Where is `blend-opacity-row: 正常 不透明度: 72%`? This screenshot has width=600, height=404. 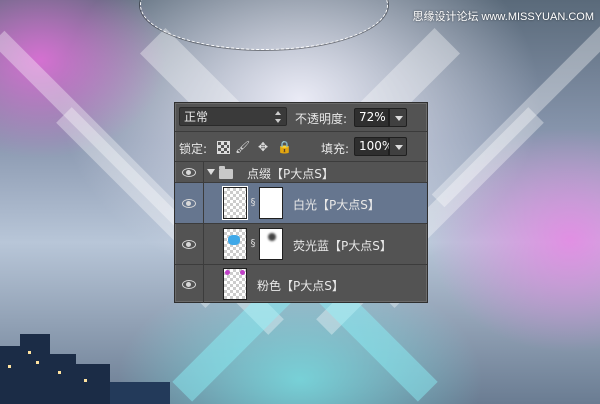 blend-opacity-row: 正常 不透明度: 72% is located at coordinates (301, 117).